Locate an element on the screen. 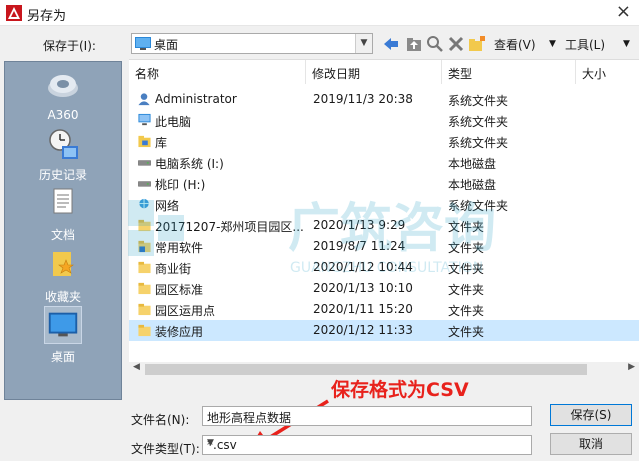  file-type-label: 文件类型(T): is located at coordinates (165, 449).